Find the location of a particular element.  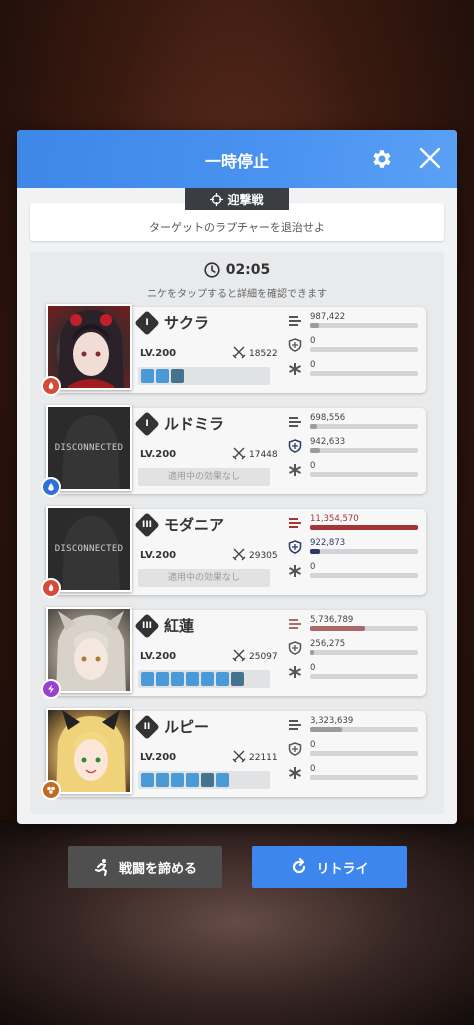

crosshair-icon is located at coordinates (217, 199).